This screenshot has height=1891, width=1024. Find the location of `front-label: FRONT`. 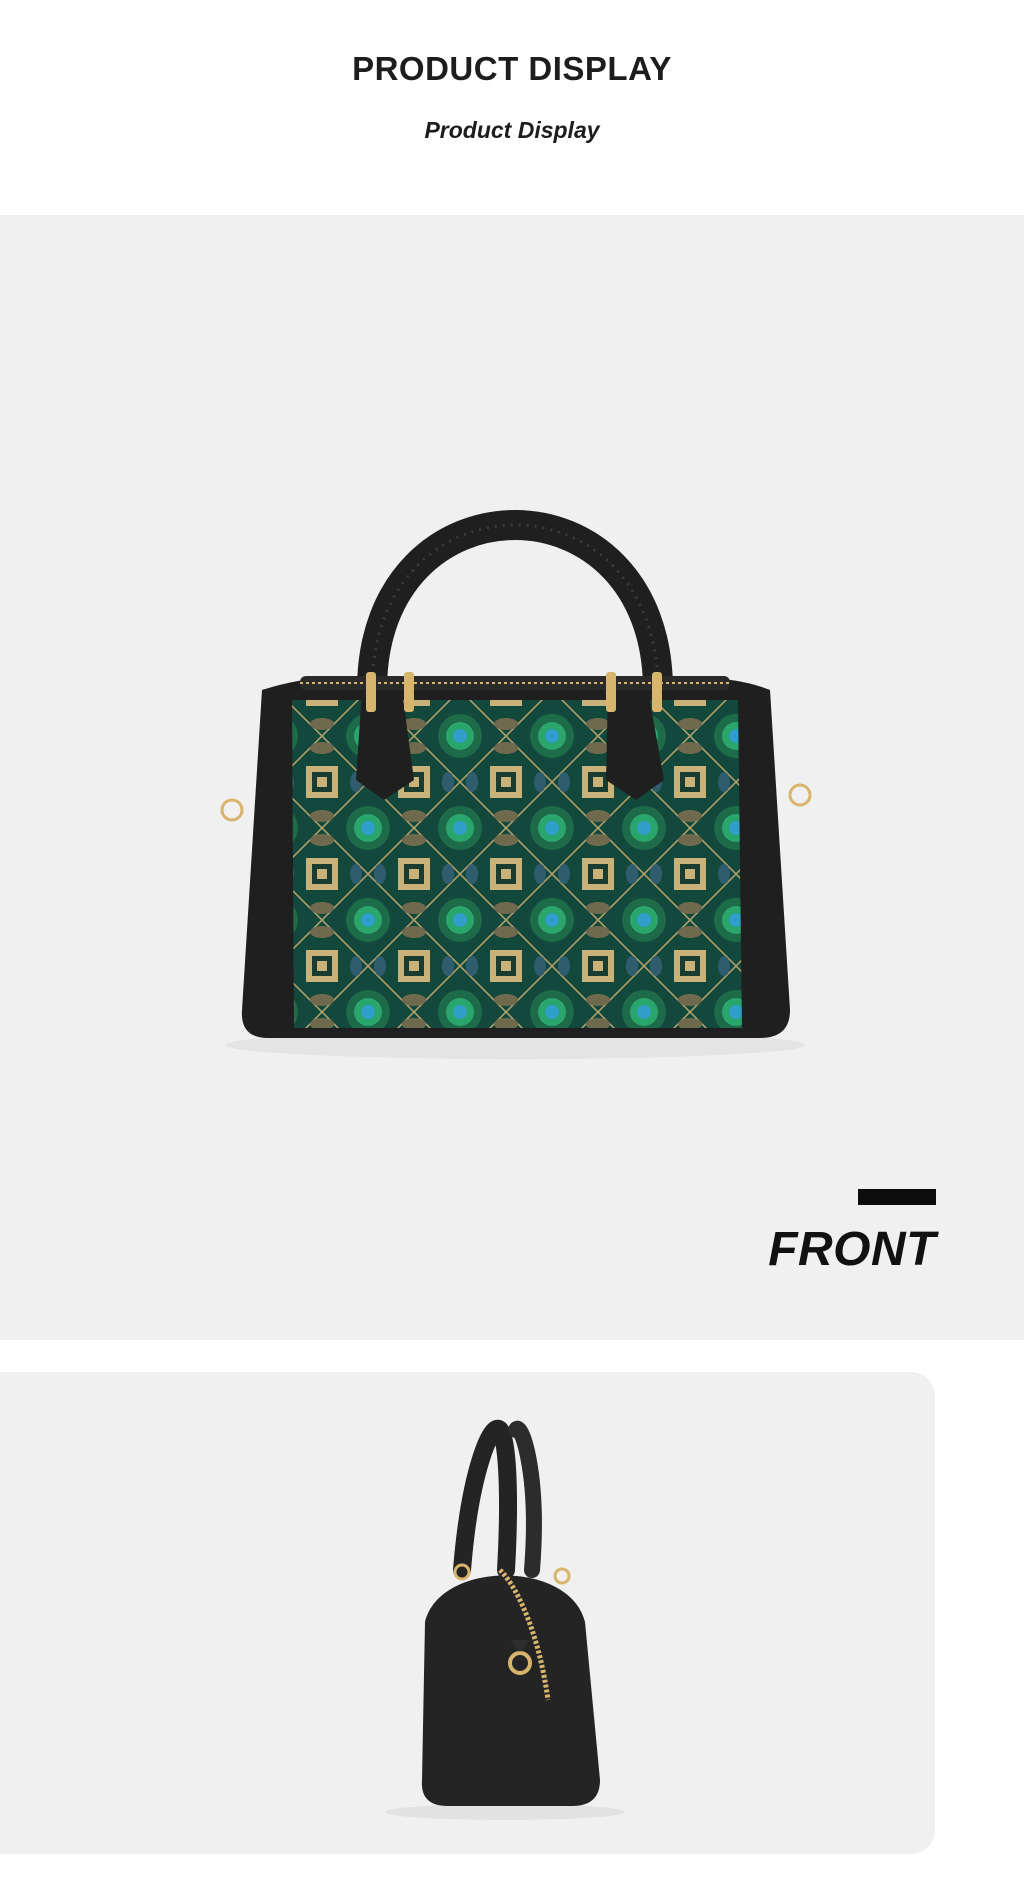

front-label: FRONT is located at coordinates (852, 1249).